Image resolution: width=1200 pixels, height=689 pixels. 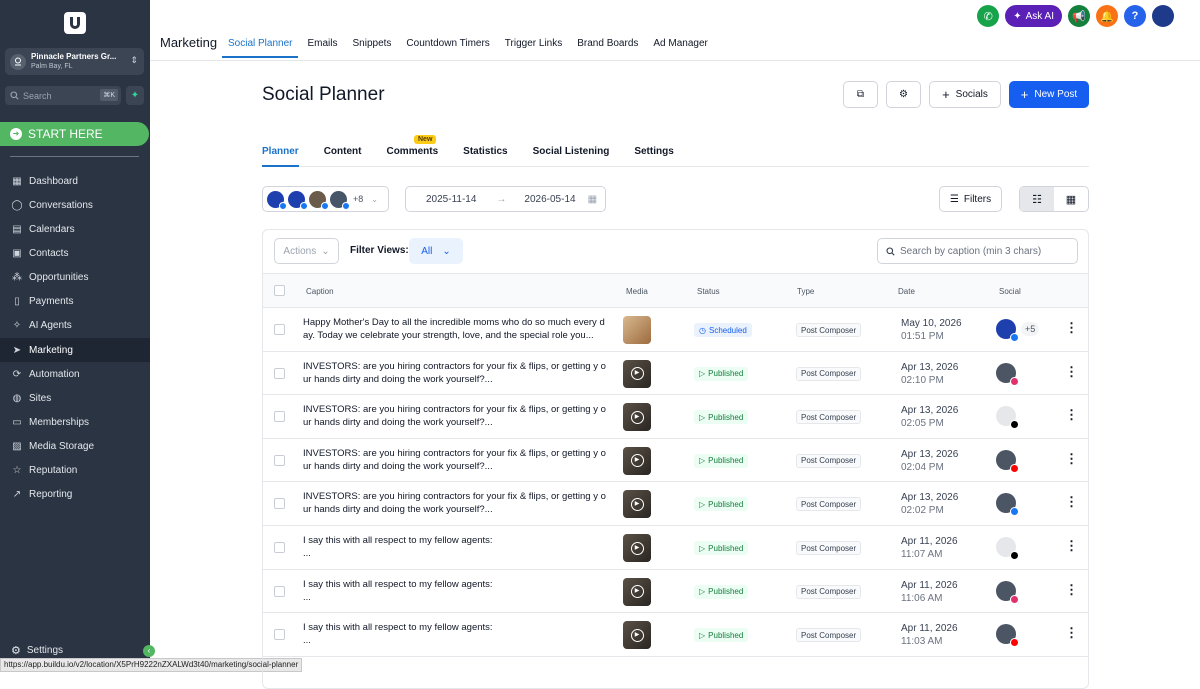 What do you see at coordinates (1049, 94) in the screenshot?
I see `new-post-button: + New Post` at bounding box center [1049, 94].